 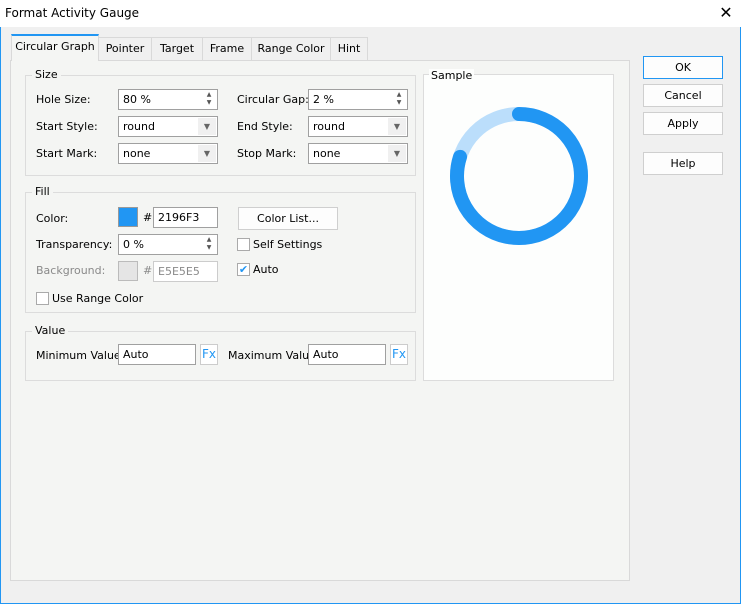 What do you see at coordinates (157, 354) in the screenshot?
I see `minimum-value-input: Auto` at bounding box center [157, 354].